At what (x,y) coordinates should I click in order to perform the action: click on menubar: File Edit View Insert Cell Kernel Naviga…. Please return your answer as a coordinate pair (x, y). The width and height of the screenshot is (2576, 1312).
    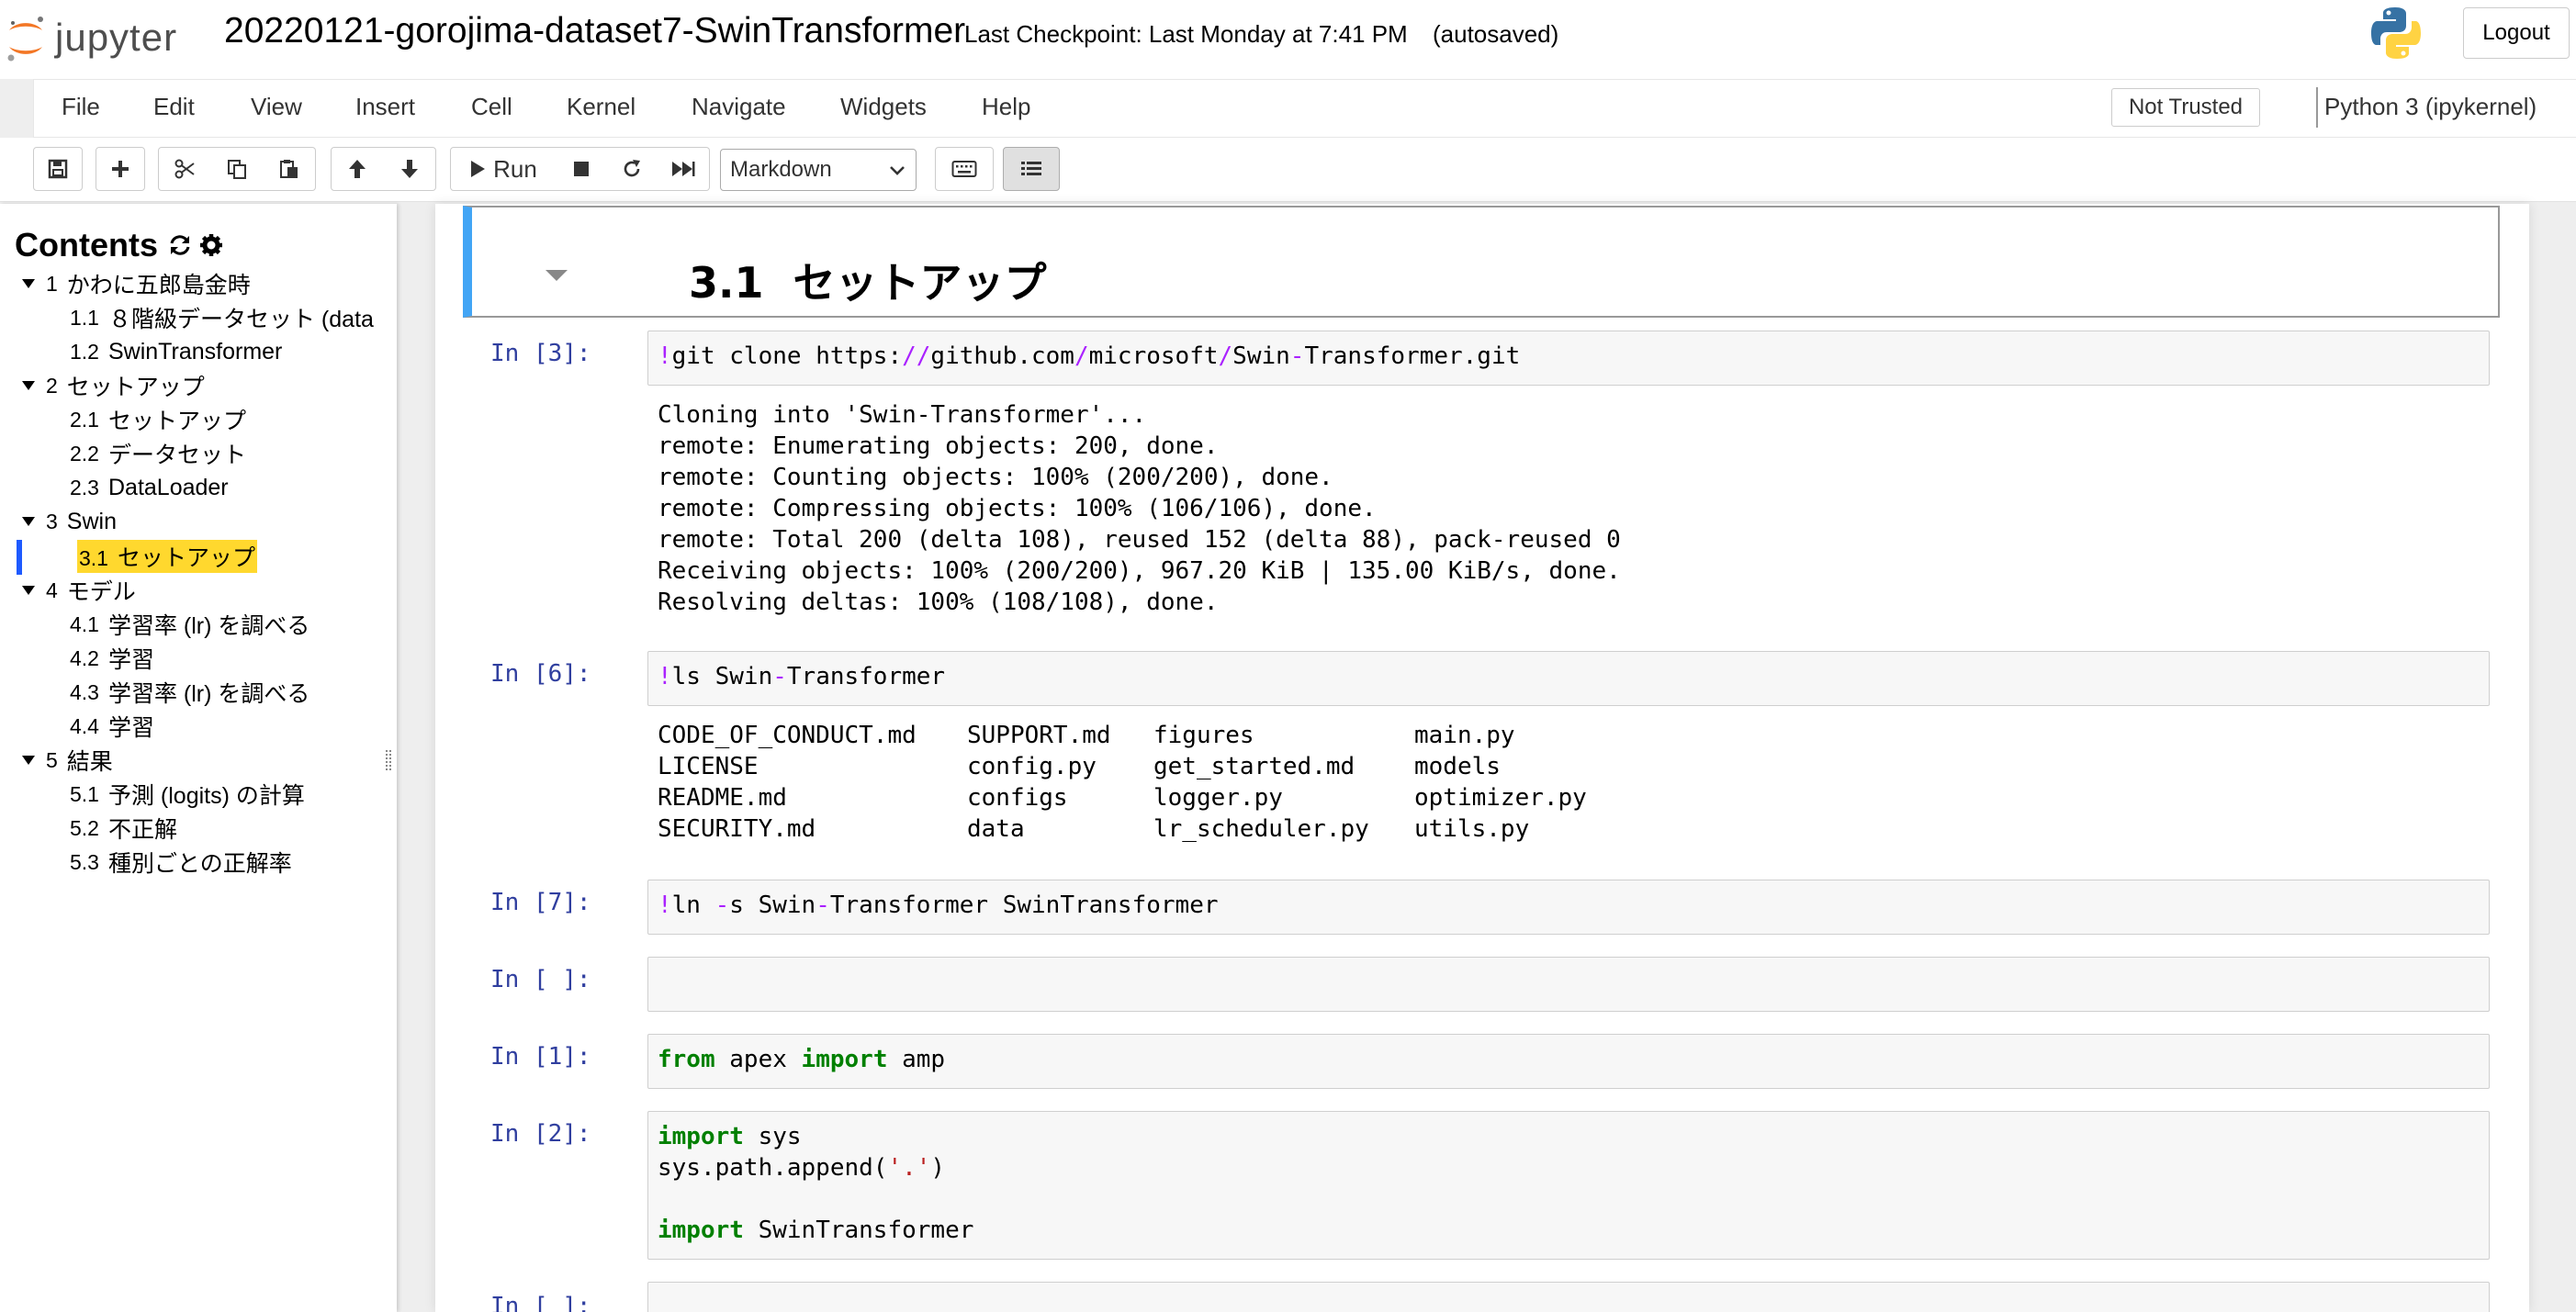
    Looking at the image, I should click on (1304, 108).